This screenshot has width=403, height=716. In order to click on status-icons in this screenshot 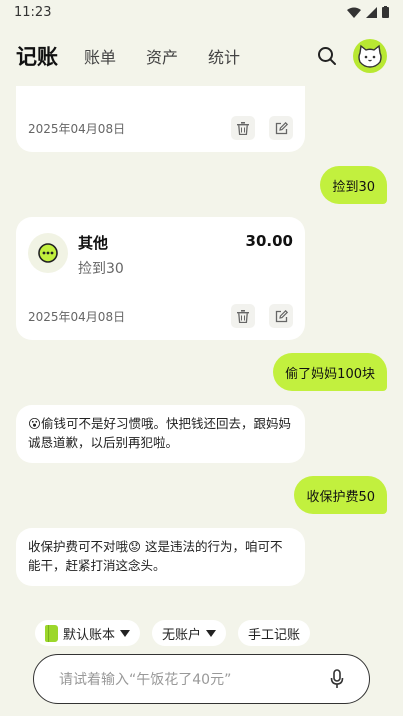, I will do `click(368, 12)`.